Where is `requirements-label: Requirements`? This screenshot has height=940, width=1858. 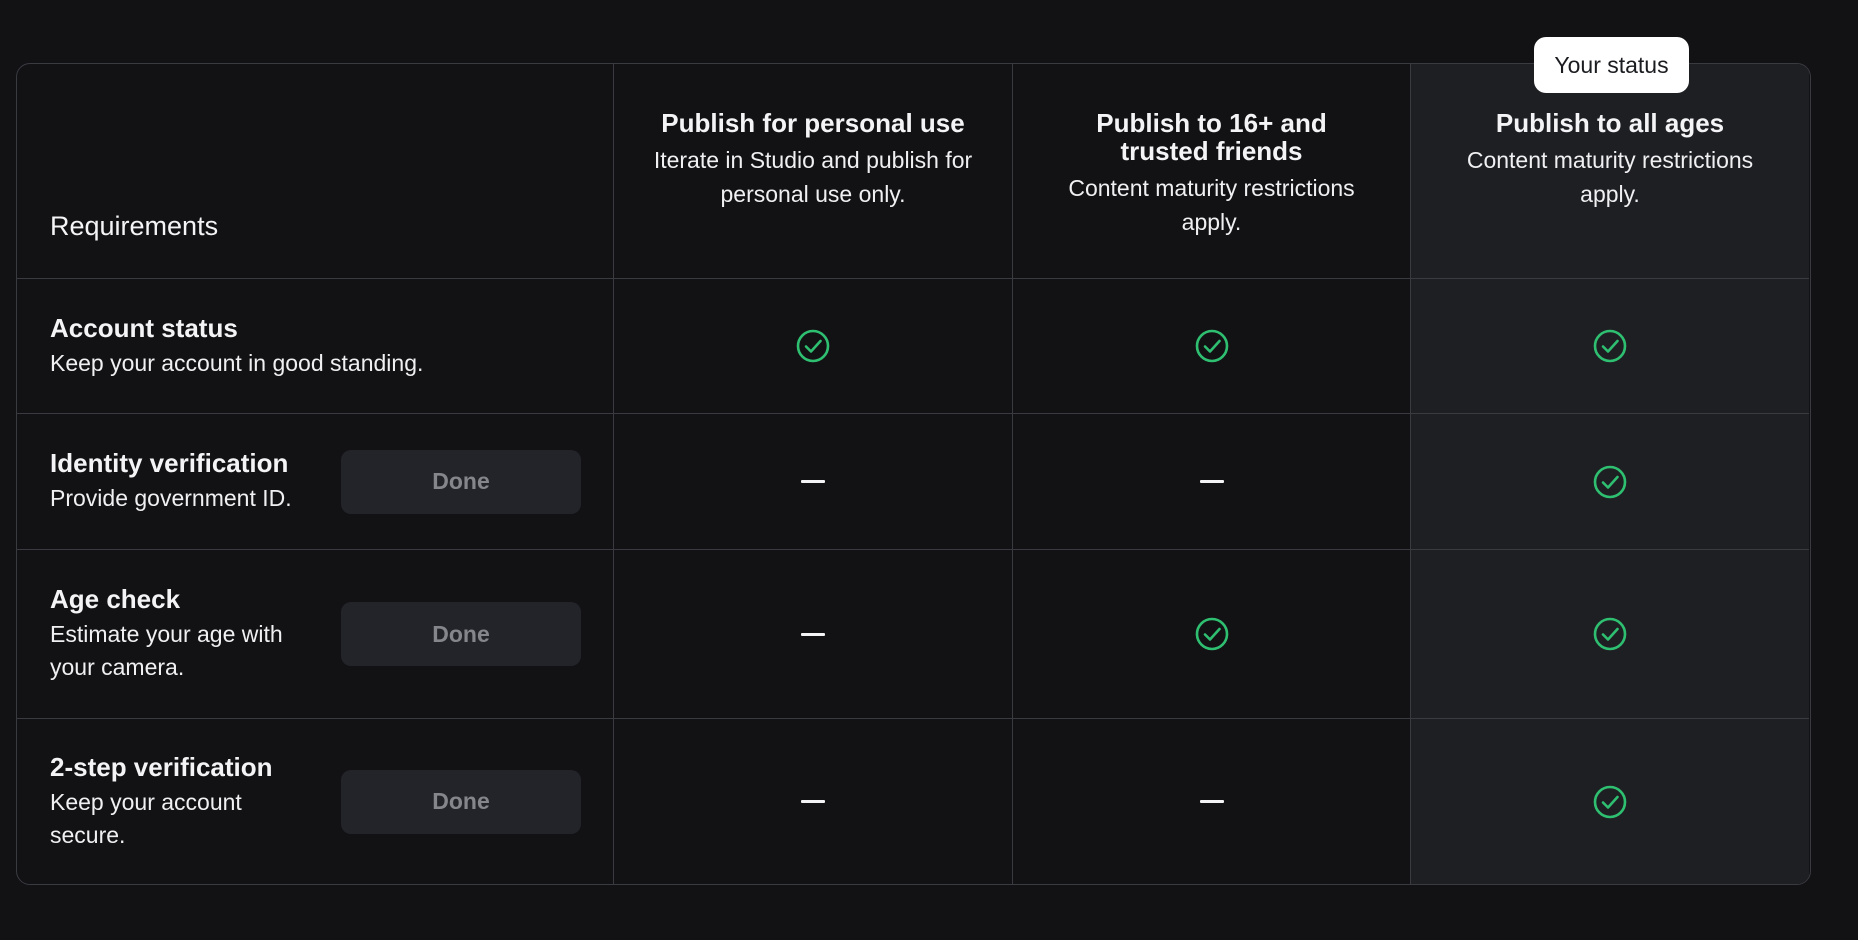
requirements-label: Requirements is located at coordinates (134, 226).